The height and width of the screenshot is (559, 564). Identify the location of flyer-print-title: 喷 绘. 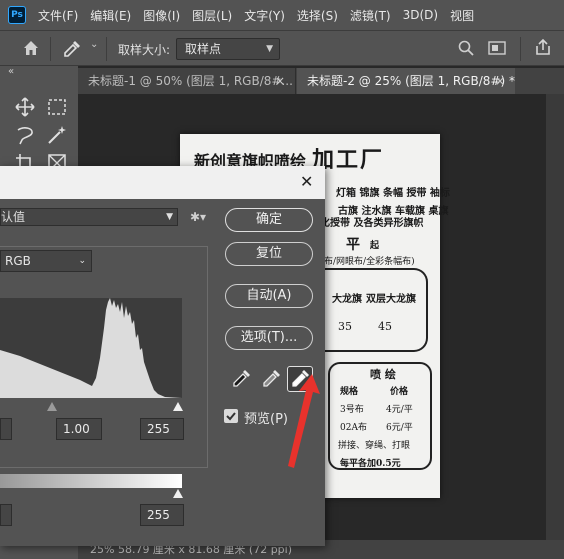
(383, 374).